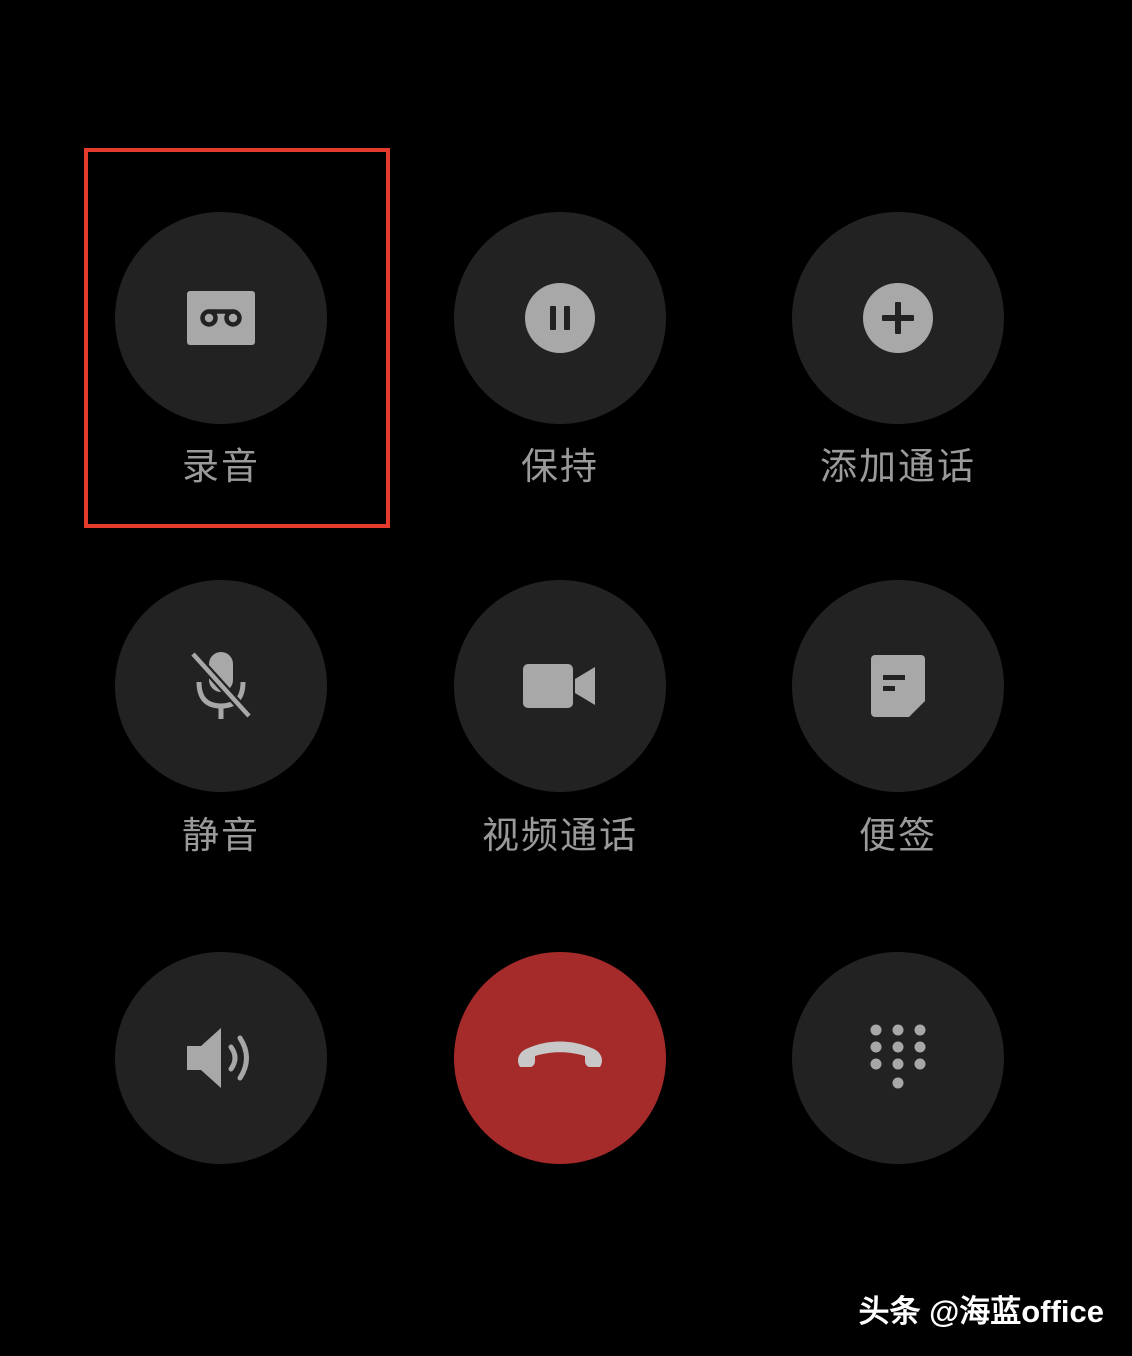 This screenshot has height=1356, width=1132. What do you see at coordinates (981, 1311) in the screenshot?
I see `watermark: 头条 @海蓝office` at bounding box center [981, 1311].